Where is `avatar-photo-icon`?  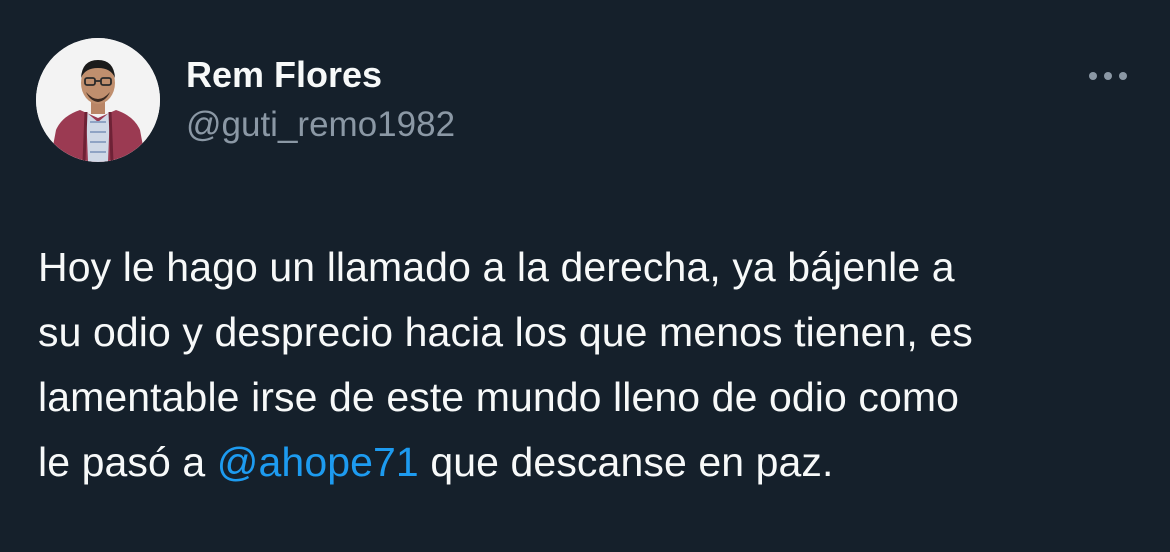 avatar-photo-icon is located at coordinates (98, 100).